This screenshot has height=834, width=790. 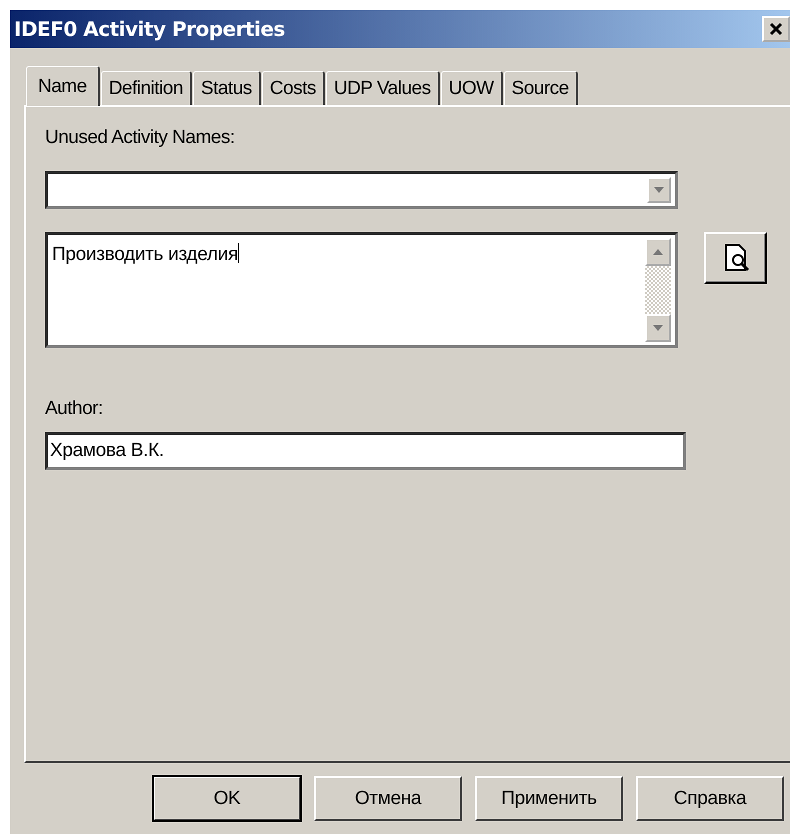 I want to click on dialog-button: OK, so click(x=227, y=798).